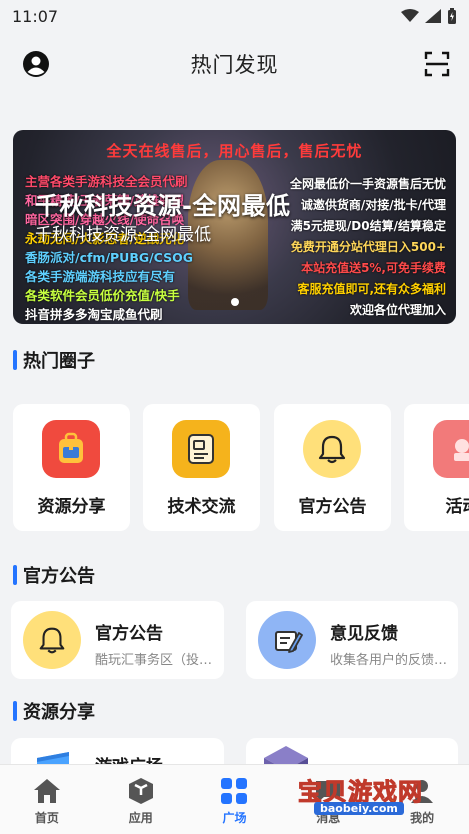  I want to click on signal-icon, so click(433, 16).